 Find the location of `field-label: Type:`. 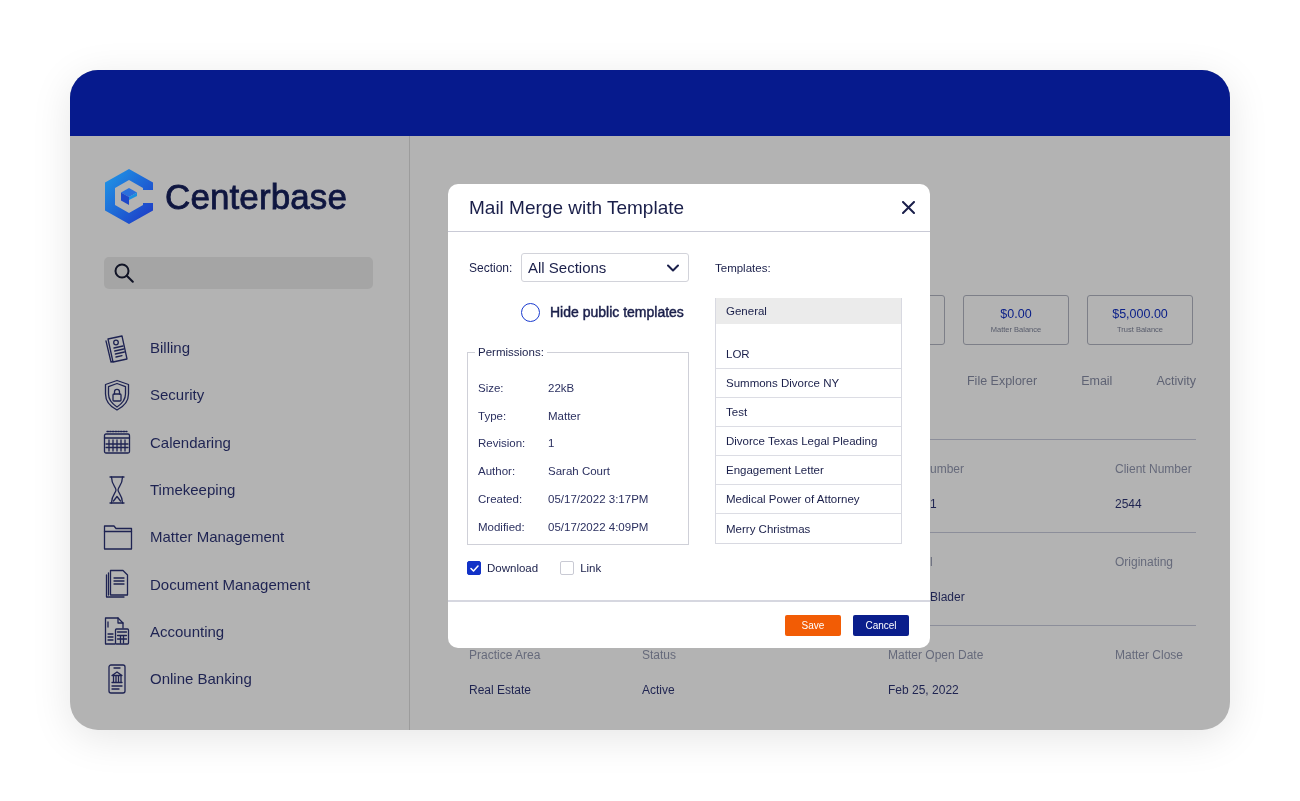

field-label: Type: is located at coordinates (493, 415).